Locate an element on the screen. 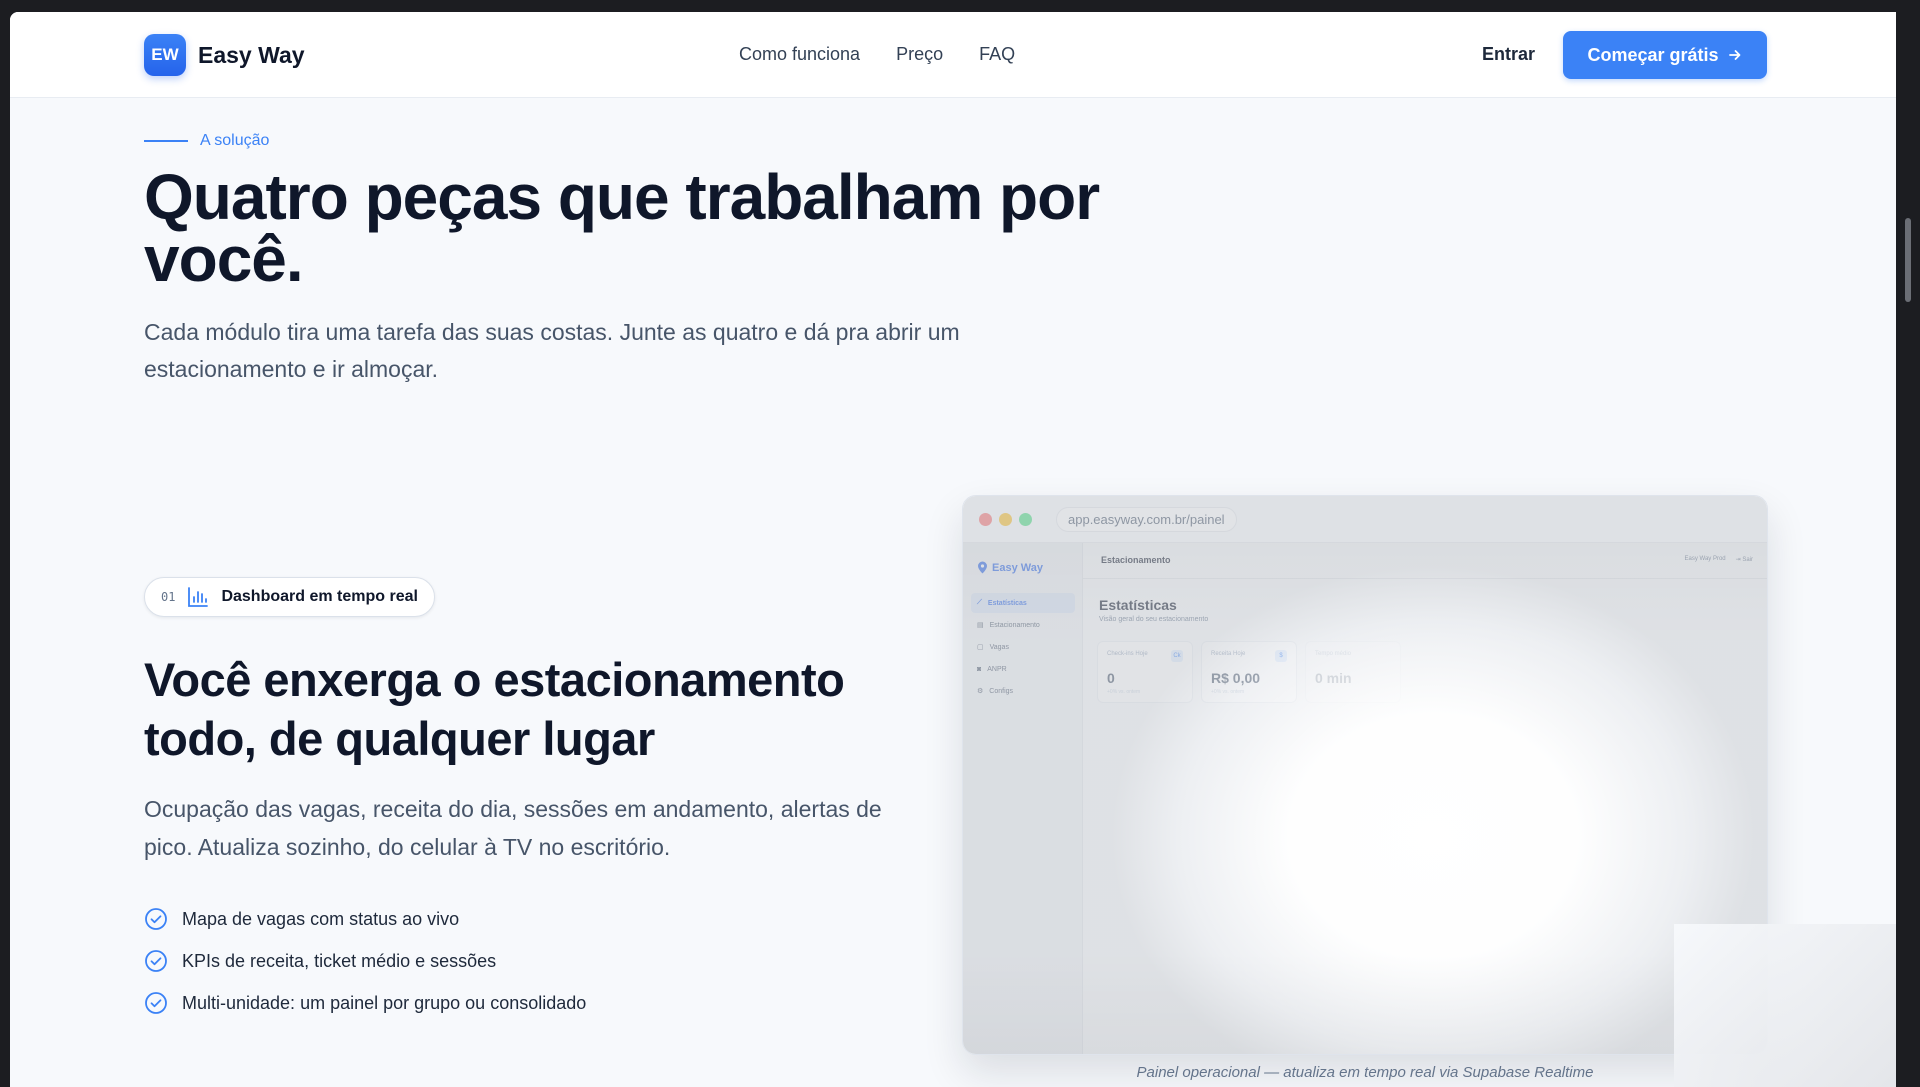 This screenshot has width=1920, height=1087. camera-icon: ◙ is located at coordinates (979, 669).